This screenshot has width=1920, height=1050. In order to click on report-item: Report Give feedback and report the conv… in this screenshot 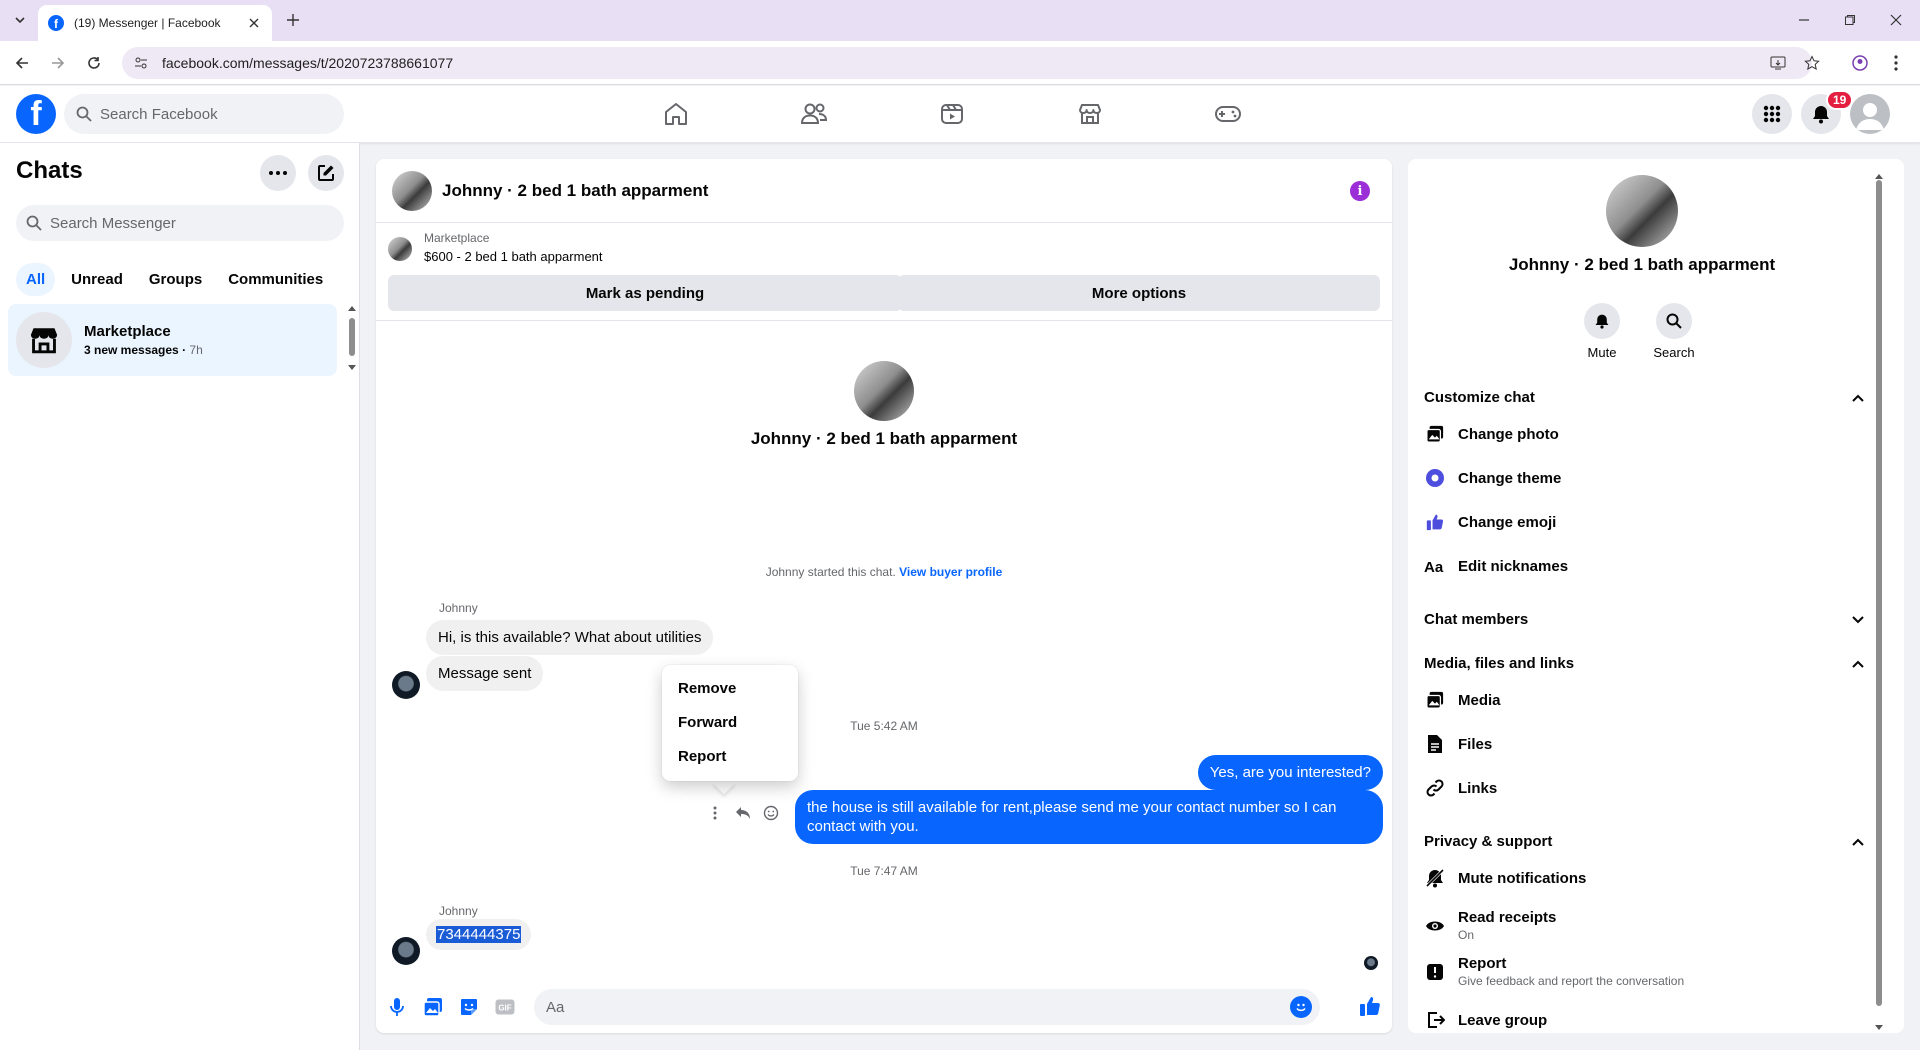, I will do `click(1644, 971)`.